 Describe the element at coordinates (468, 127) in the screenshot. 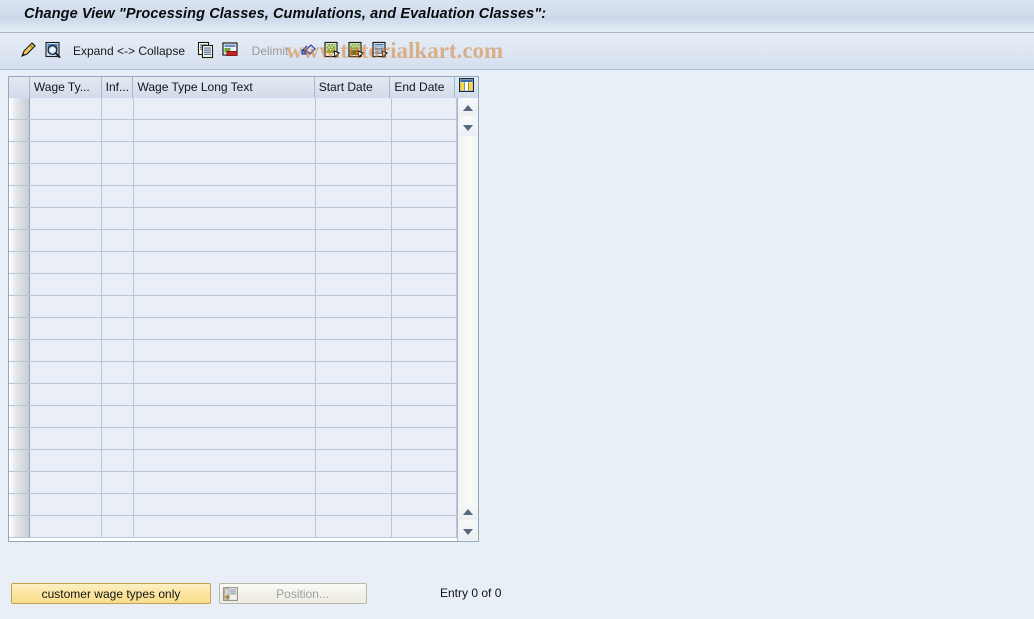

I see `scroll-down-button` at that location.